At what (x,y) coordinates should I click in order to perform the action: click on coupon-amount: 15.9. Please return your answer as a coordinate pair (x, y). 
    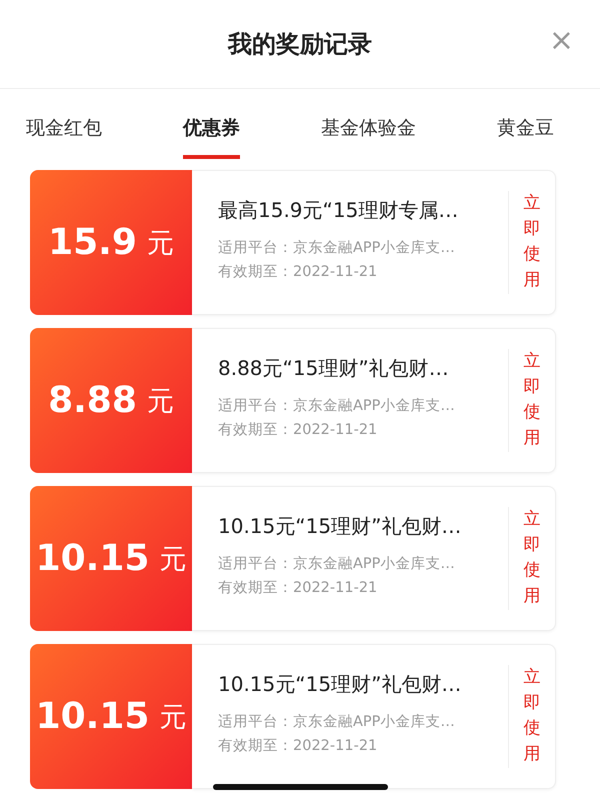
    Looking at the image, I should click on (92, 242).